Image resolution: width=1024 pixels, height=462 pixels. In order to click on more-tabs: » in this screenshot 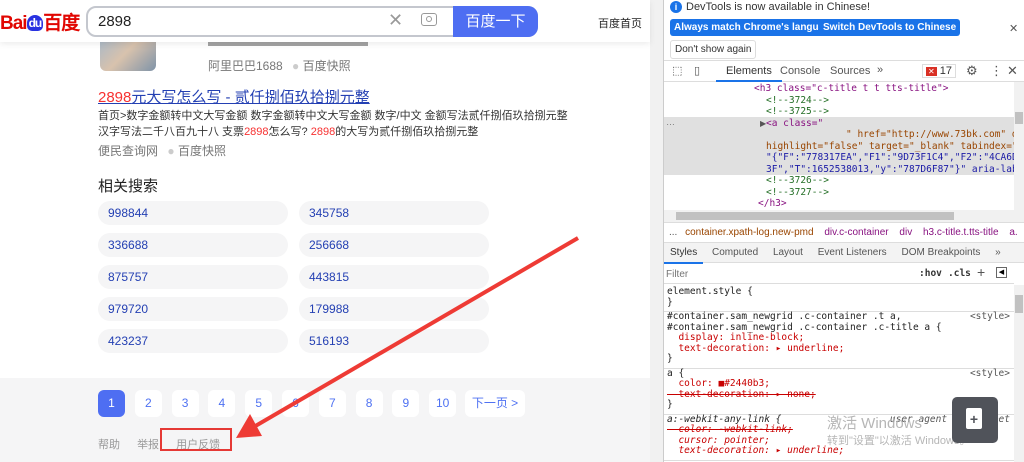, I will do `click(880, 70)`.